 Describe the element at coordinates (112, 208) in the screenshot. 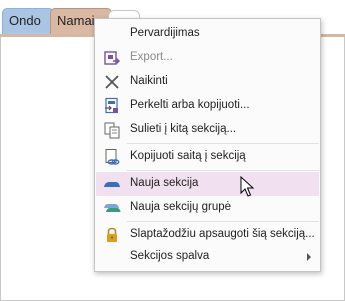

I see `section-group-icon` at that location.